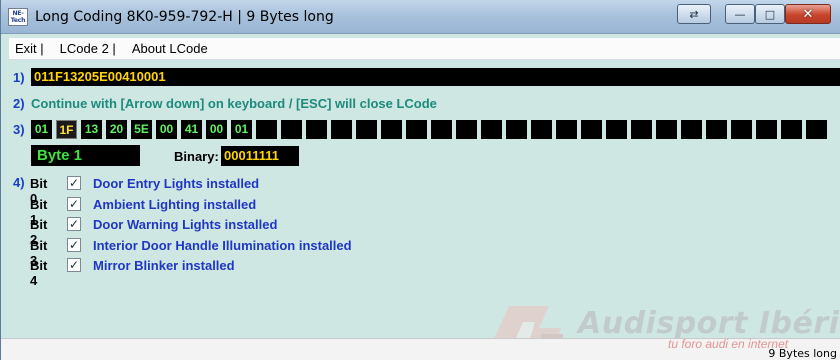 The height and width of the screenshot is (360, 840). I want to click on byte-cell: 13, so click(91, 129).